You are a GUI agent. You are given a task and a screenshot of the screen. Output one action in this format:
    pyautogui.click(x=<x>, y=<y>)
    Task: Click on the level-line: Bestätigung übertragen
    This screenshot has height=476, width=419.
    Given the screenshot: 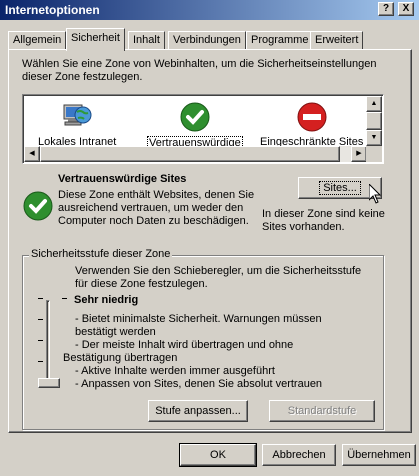 What is the action you would take?
    pyautogui.click(x=120, y=358)
    